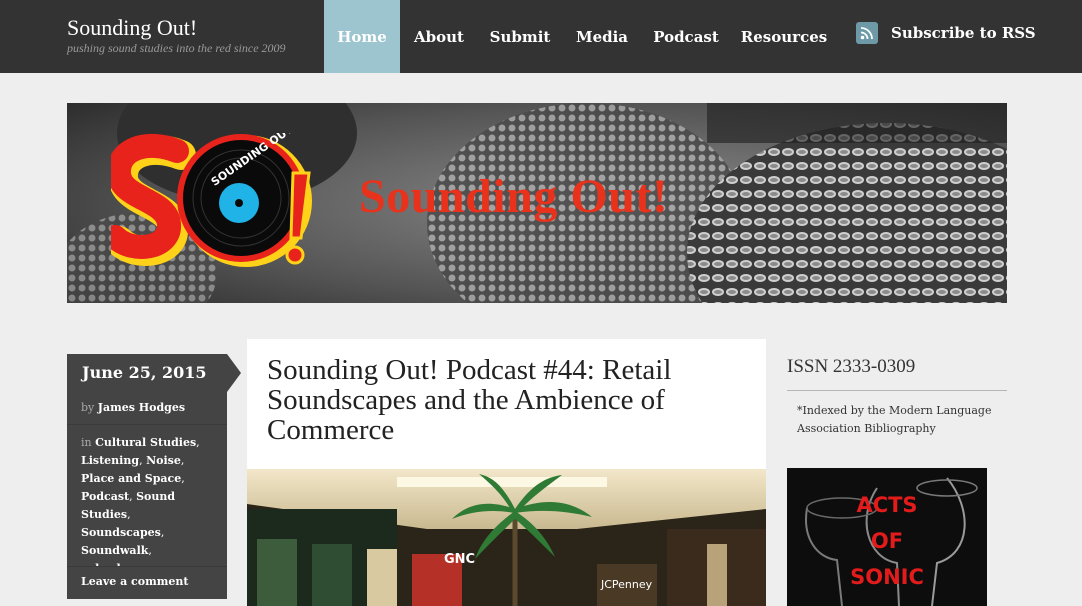 The image size is (1082, 606). What do you see at coordinates (145, 442) in the screenshot?
I see `category-link: Cultural Studies` at bounding box center [145, 442].